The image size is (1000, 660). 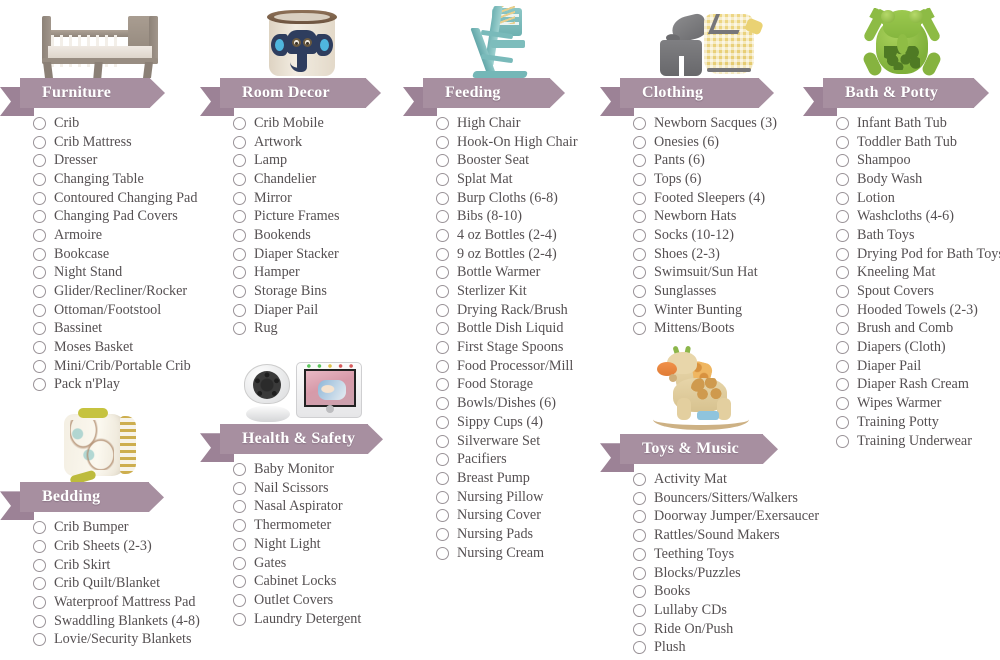 I want to click on list-item: Diaper Rash Cream, so click(x=918, y=385).